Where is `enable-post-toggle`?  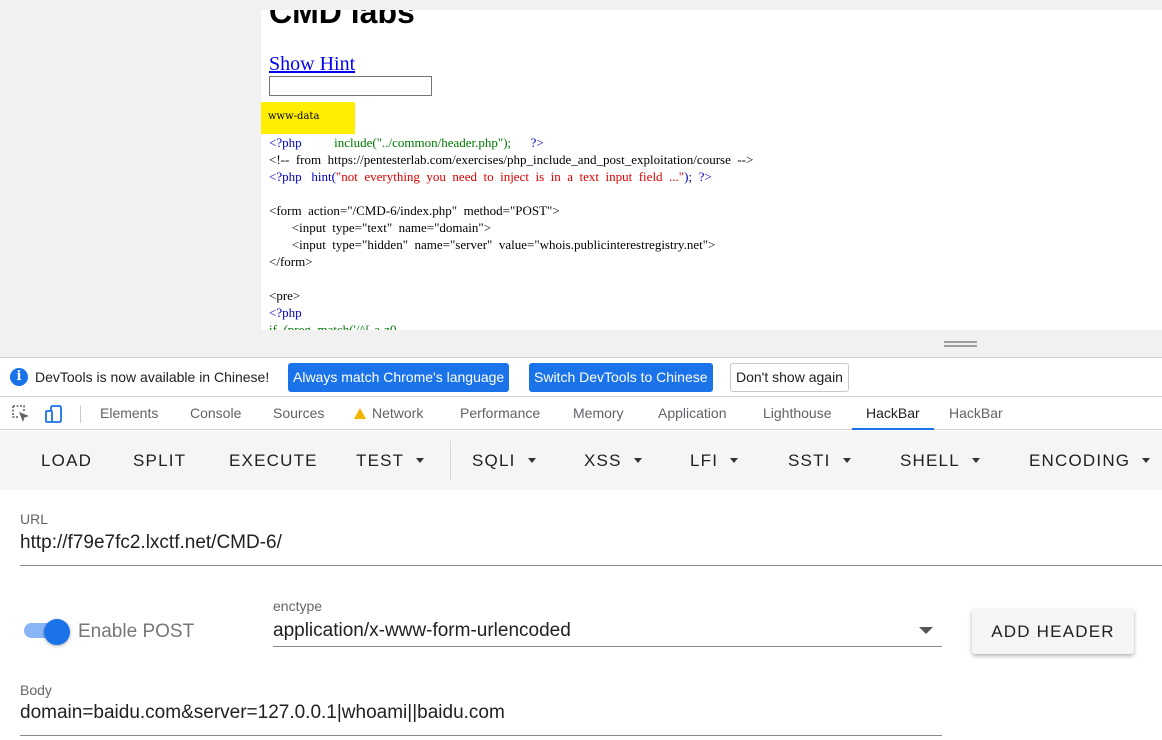
enable-post-toggle is located at coordinates (57, 632).